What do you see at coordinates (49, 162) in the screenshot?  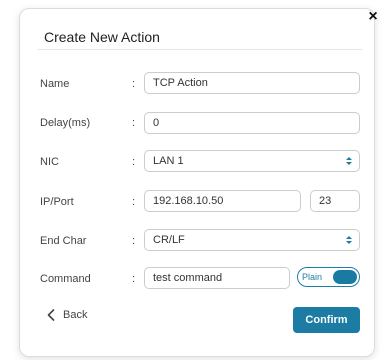 I see `nic-label: NIC` at bounding box center [49, 162].